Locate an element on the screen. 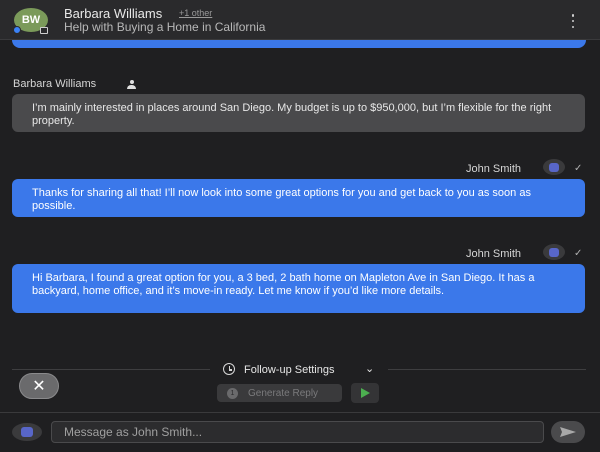  clock-icon is located at coordinates (229, 369).